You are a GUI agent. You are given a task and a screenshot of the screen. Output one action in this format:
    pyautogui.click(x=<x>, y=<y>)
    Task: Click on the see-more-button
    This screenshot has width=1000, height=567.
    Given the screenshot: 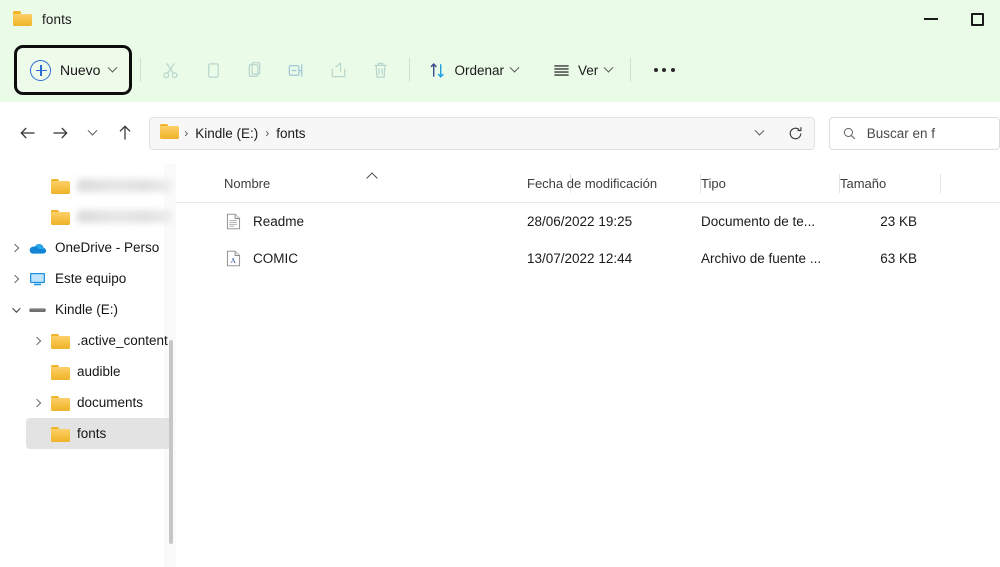 What is the action you would take?
    pyautogui.click(x=664, y=70)
    